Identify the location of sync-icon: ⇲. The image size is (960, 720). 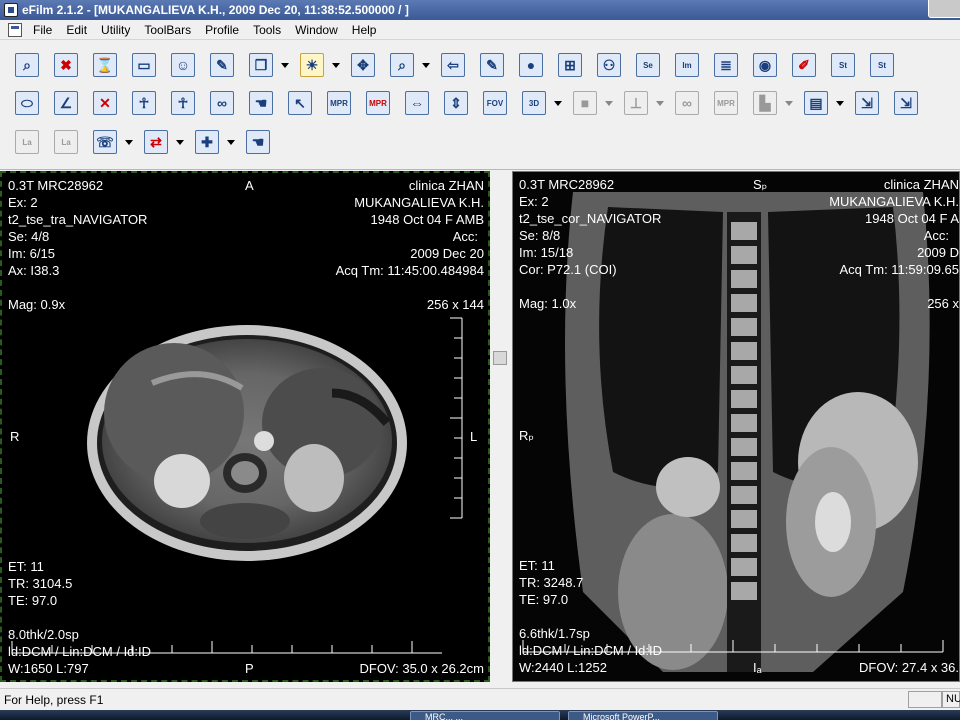
(867, 103).